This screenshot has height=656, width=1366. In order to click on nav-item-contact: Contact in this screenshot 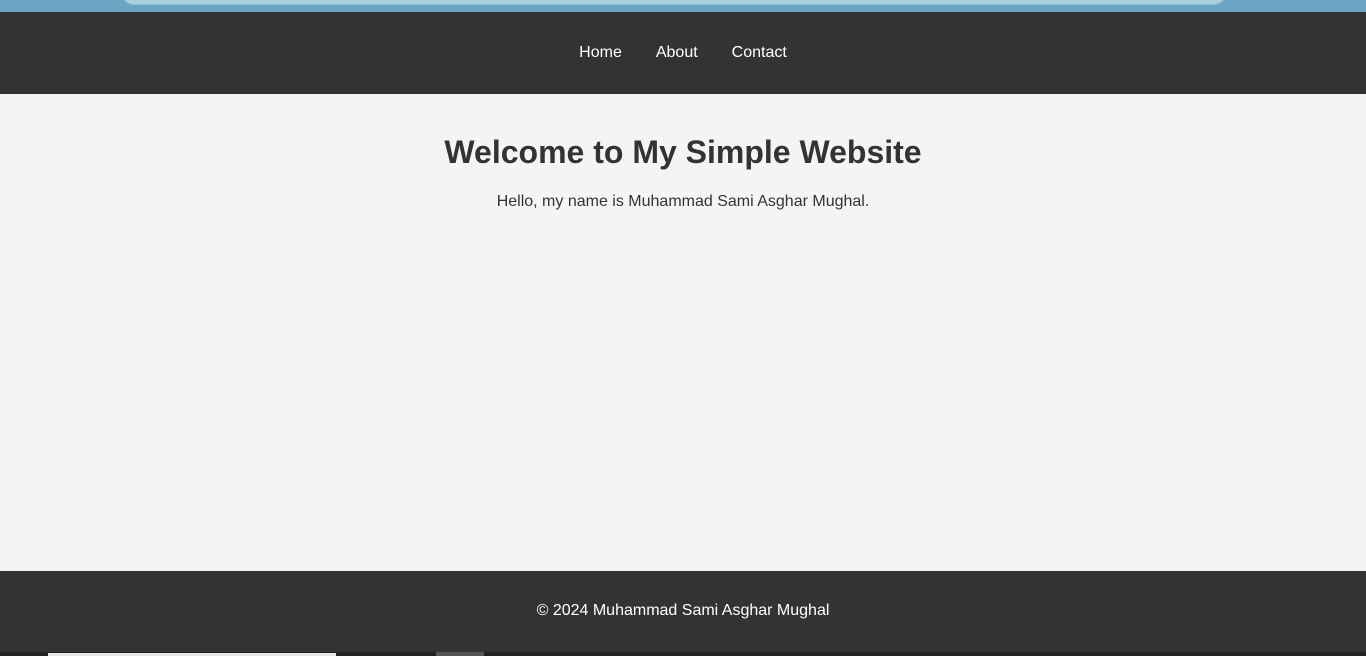, I will do `click(759, 53)`.